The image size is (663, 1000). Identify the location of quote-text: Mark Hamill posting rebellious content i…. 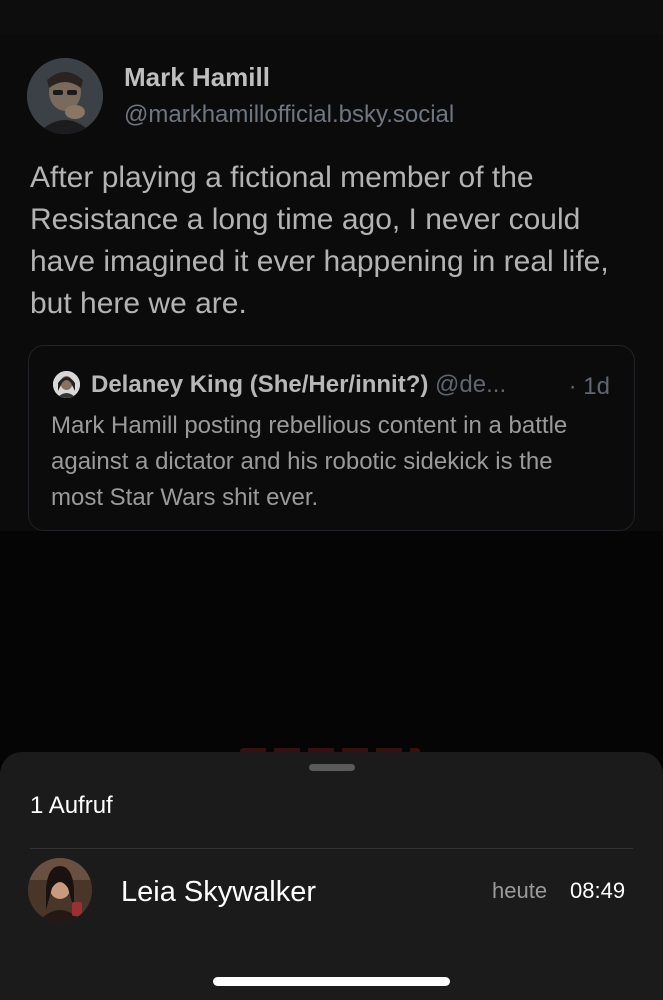
(309, 461).